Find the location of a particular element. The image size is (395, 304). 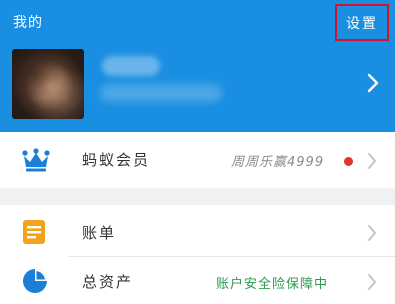

avatar is located at coordinates (48, 84).